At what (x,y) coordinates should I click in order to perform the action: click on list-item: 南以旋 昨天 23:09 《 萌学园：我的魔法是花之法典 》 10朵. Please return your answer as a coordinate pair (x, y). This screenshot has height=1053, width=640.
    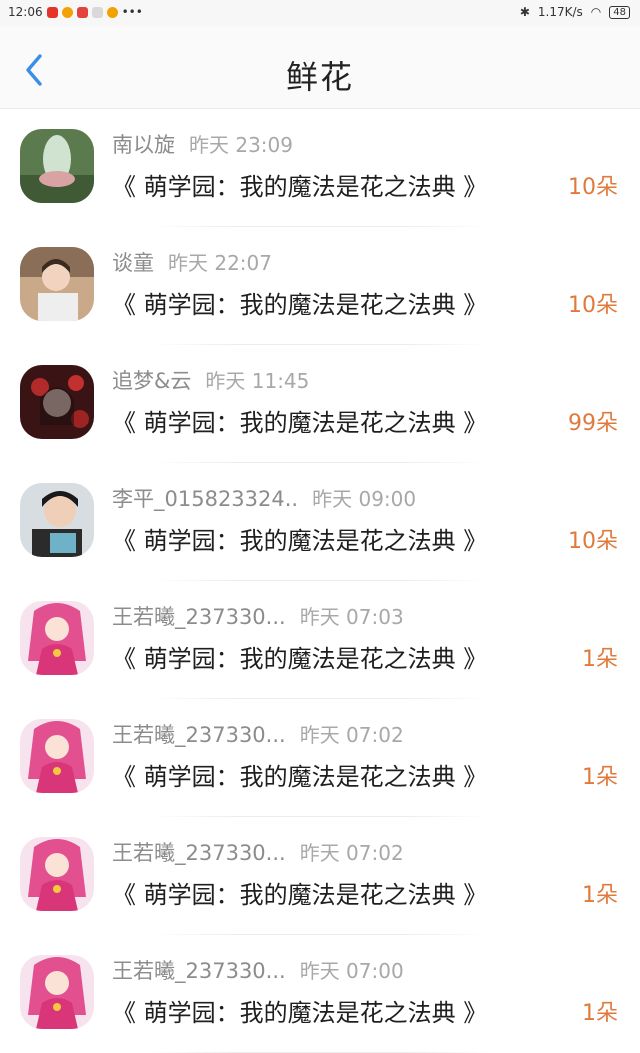
    Looking at the image, I should click on (320, 168).